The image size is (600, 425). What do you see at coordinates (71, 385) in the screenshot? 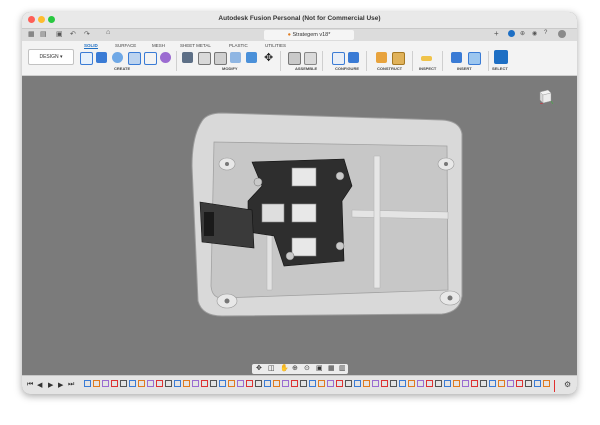
I see `go-to-end-icon: ⏭` at bounding box center [71, 385].